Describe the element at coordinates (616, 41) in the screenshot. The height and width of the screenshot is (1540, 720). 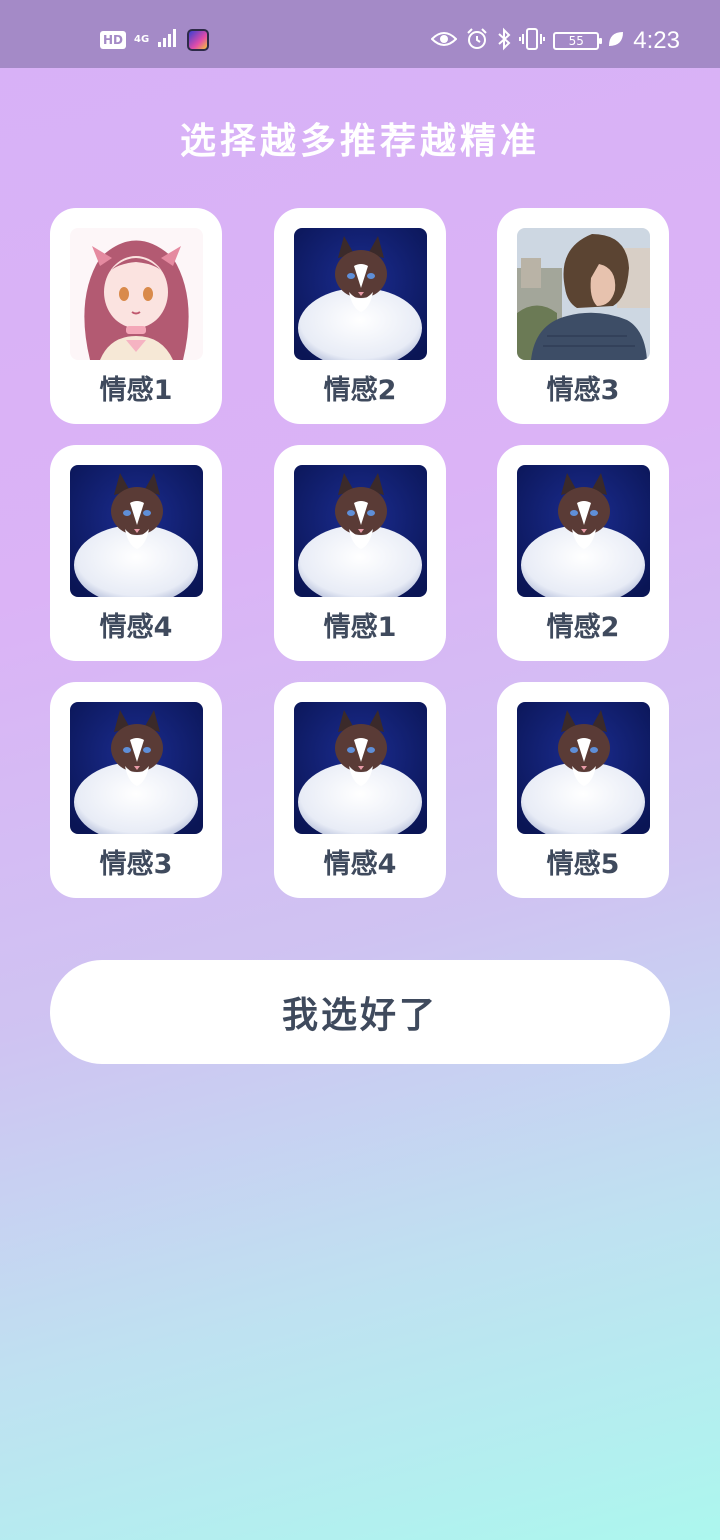
I see `power-saving-leaf-icon` at that location.